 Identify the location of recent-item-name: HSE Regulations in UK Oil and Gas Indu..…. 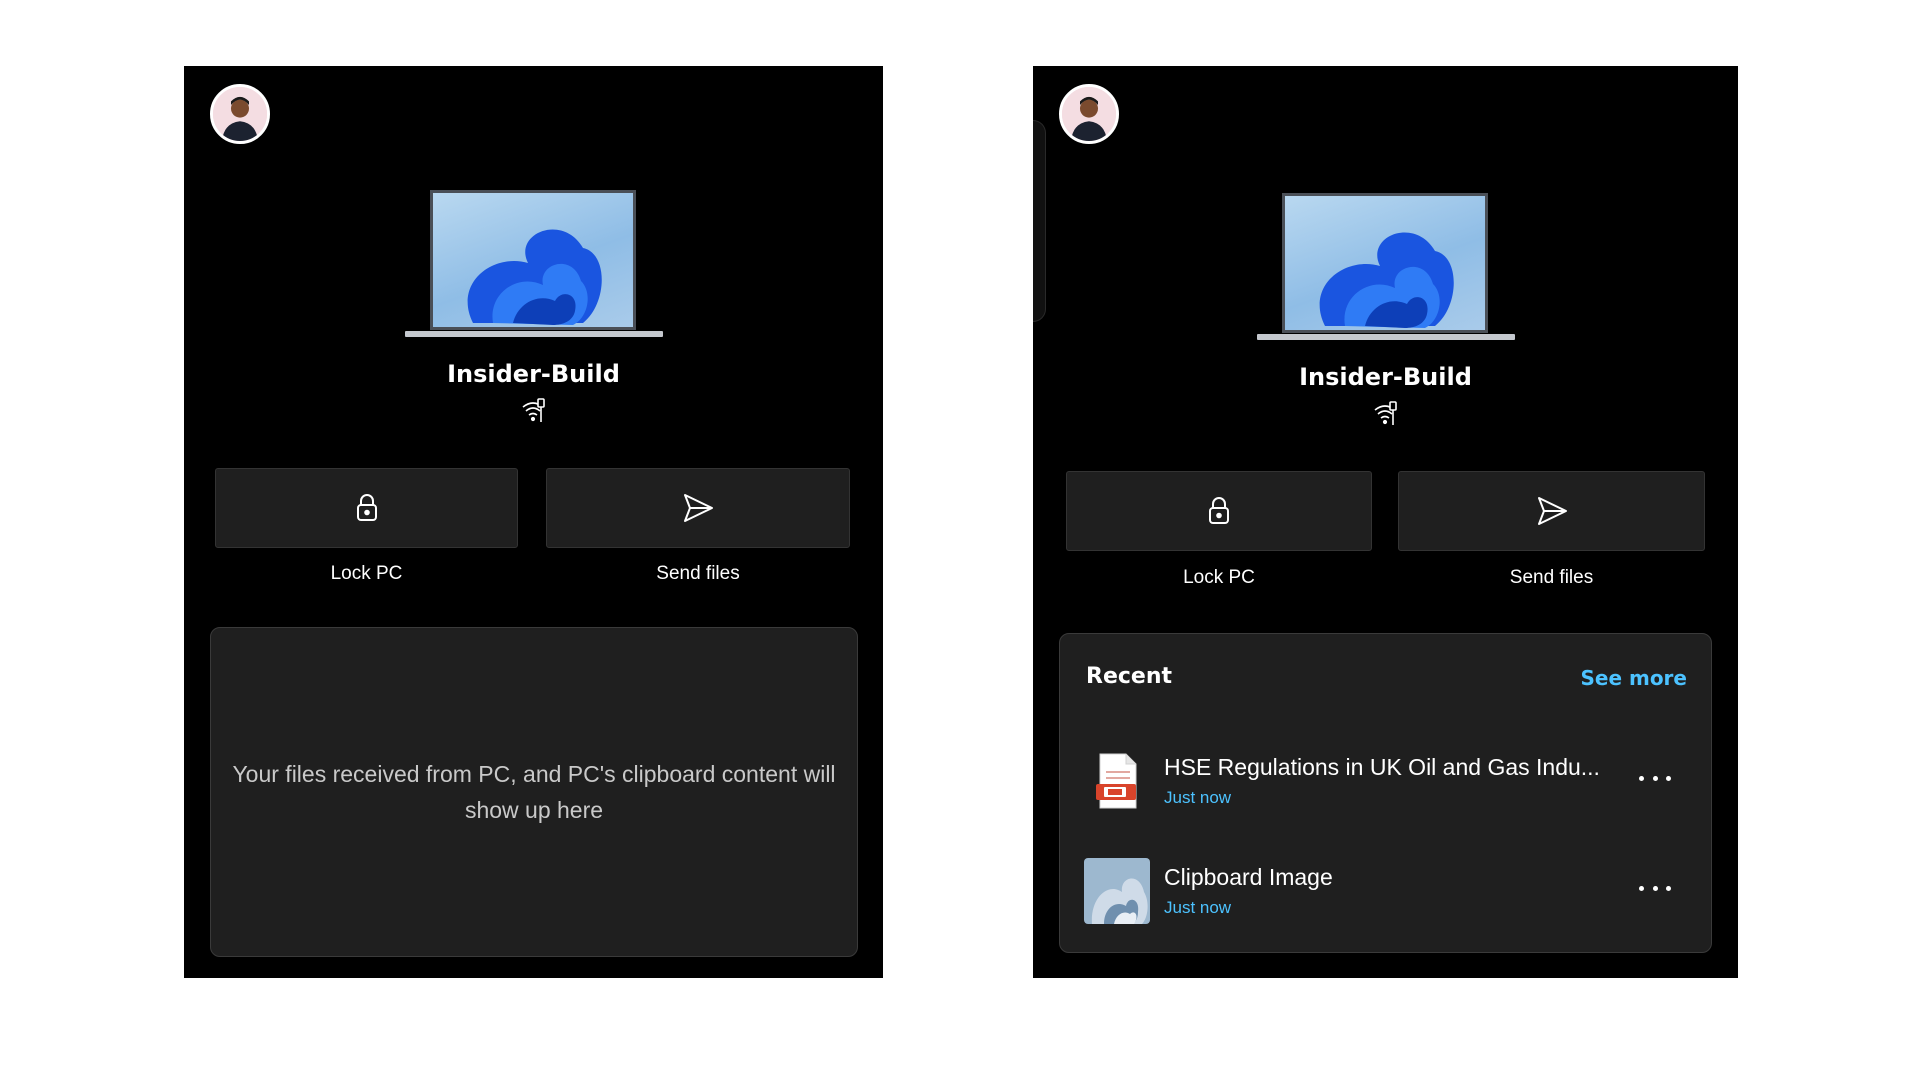
(1382, 767).